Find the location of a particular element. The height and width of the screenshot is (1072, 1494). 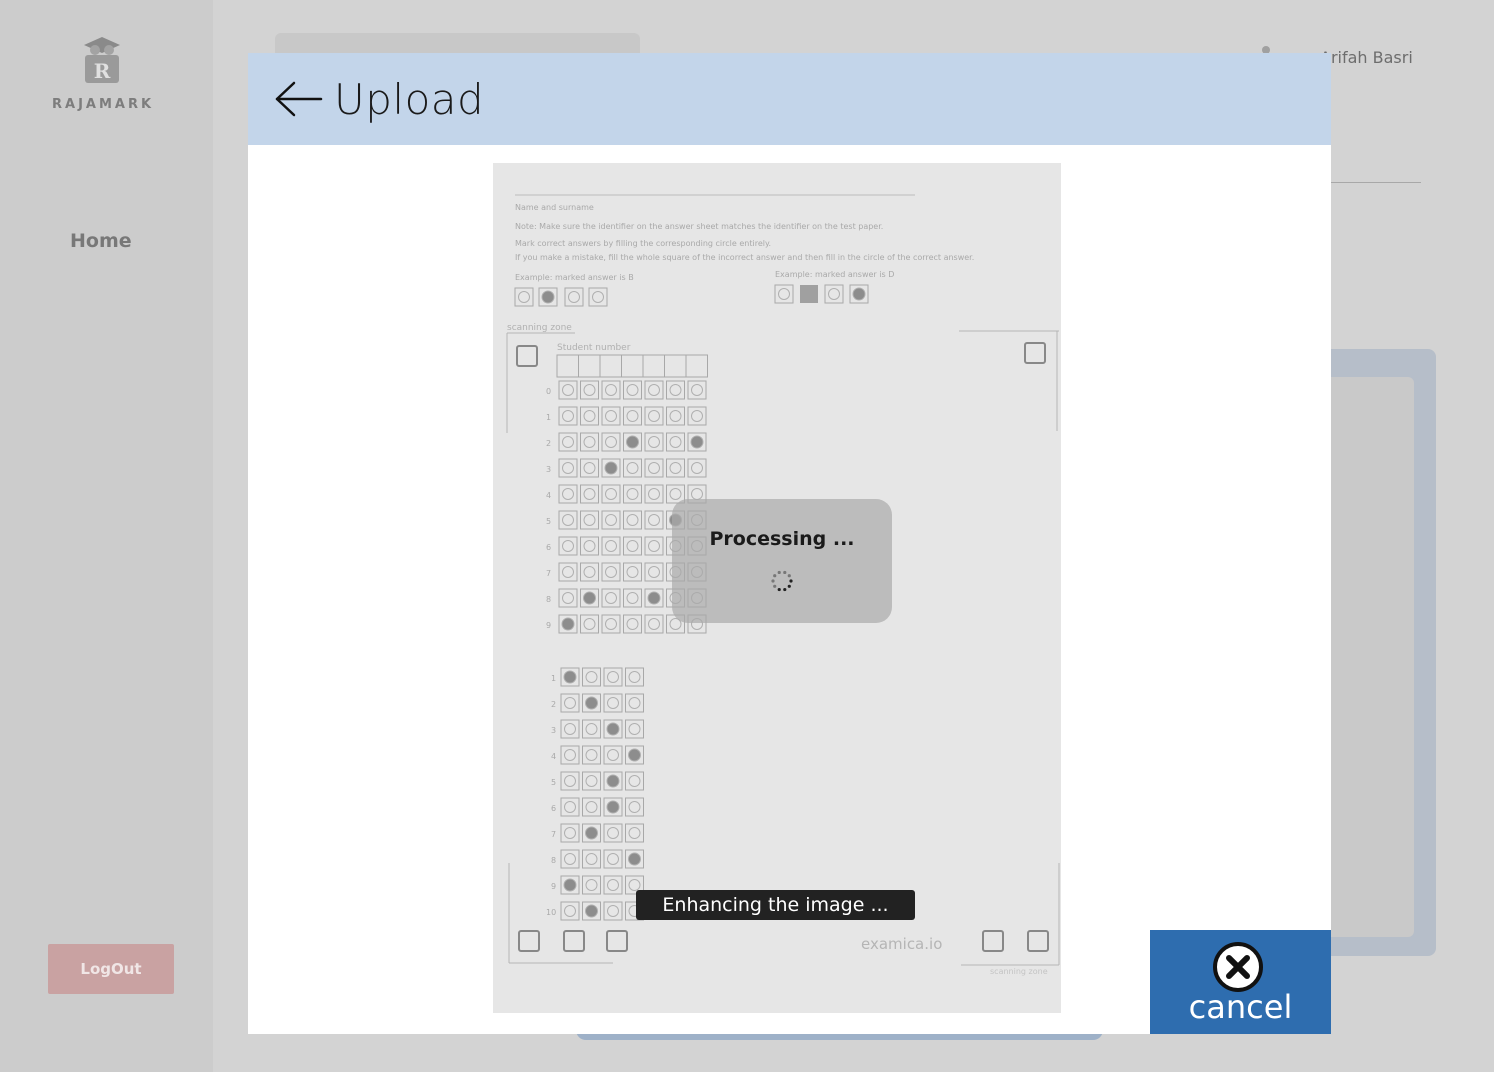

sheet-footer-zone: scanning zone is located at coordinates (1019, 971).